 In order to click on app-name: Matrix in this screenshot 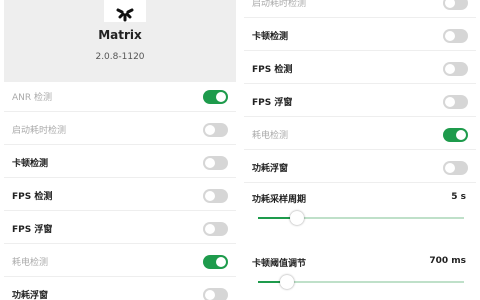, I will do `click(120, 35)`.